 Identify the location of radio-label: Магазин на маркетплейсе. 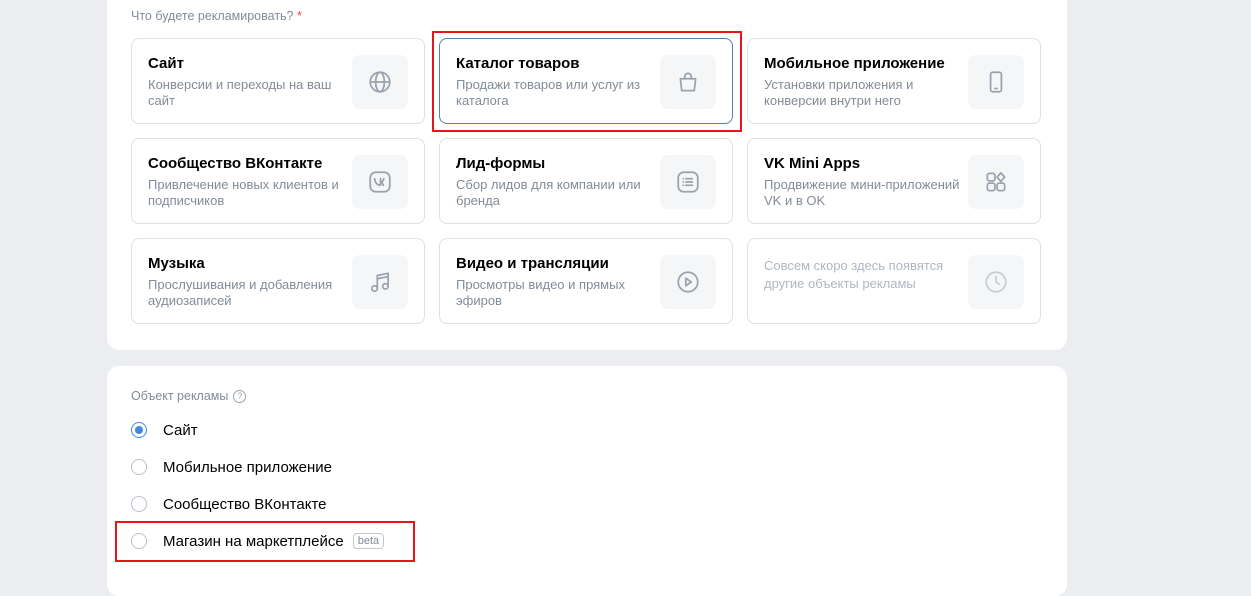
(253, 541).